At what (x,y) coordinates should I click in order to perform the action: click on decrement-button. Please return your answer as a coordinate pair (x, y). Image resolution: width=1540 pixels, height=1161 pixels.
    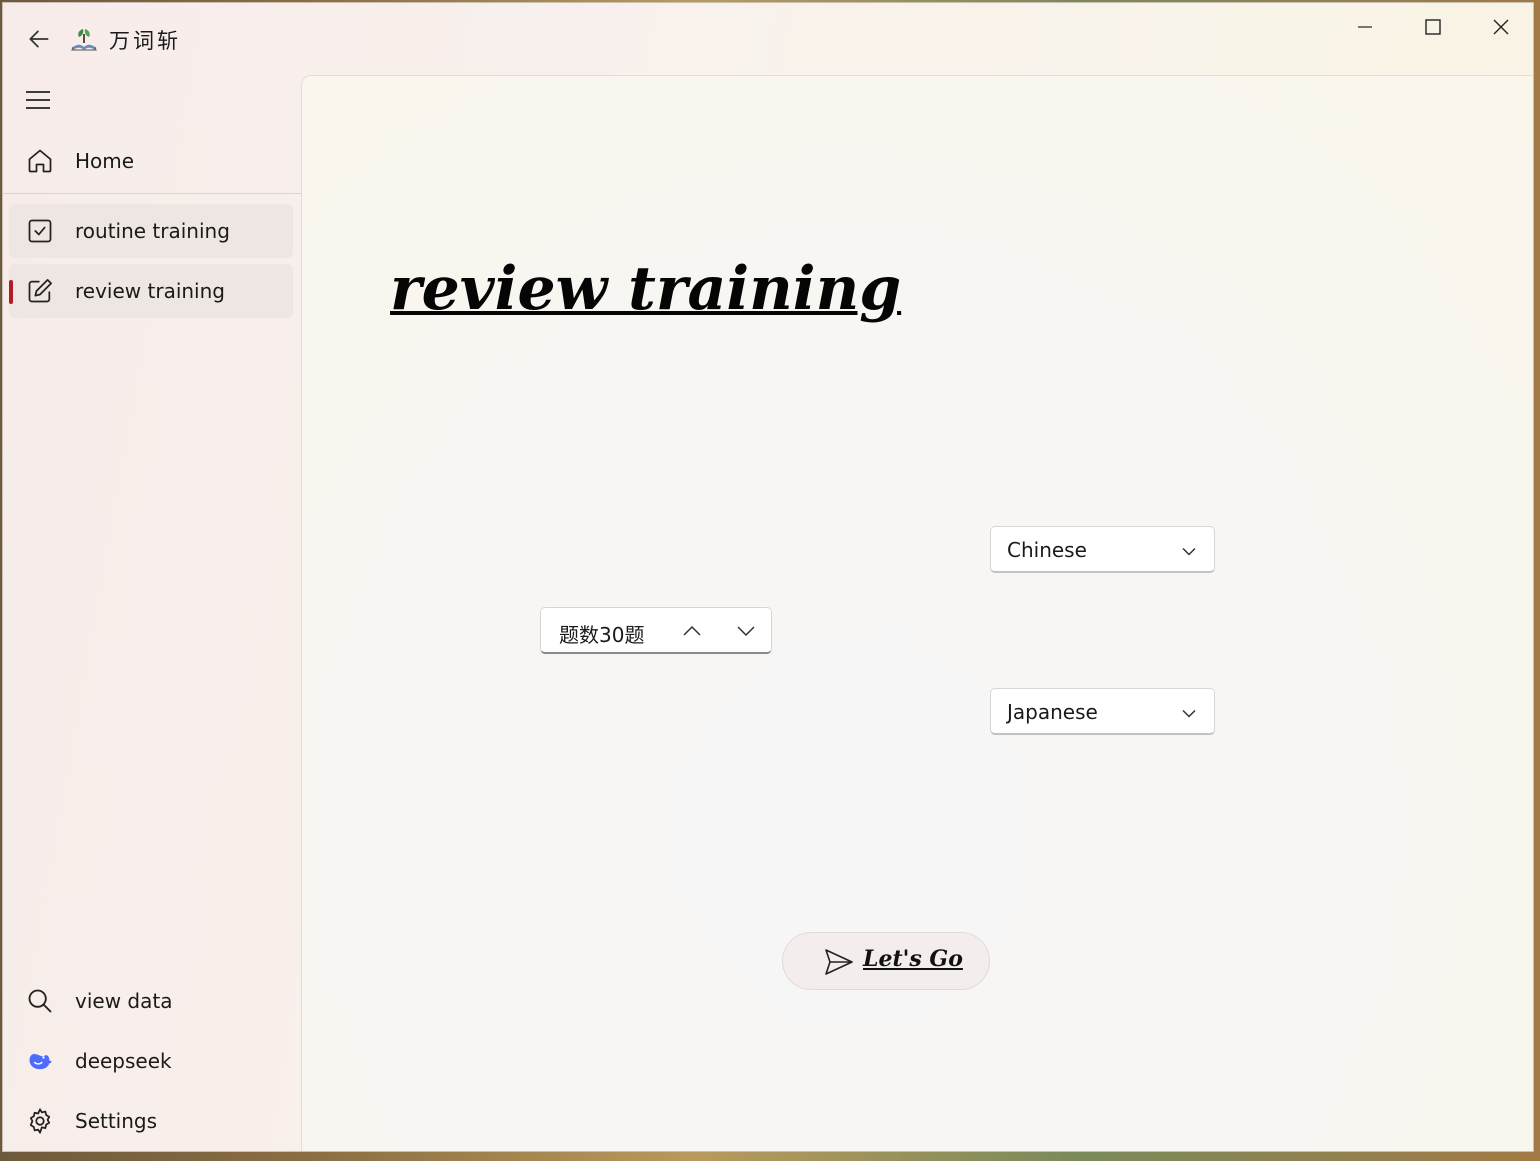
    Looking at the image, I should click on (746, 631).